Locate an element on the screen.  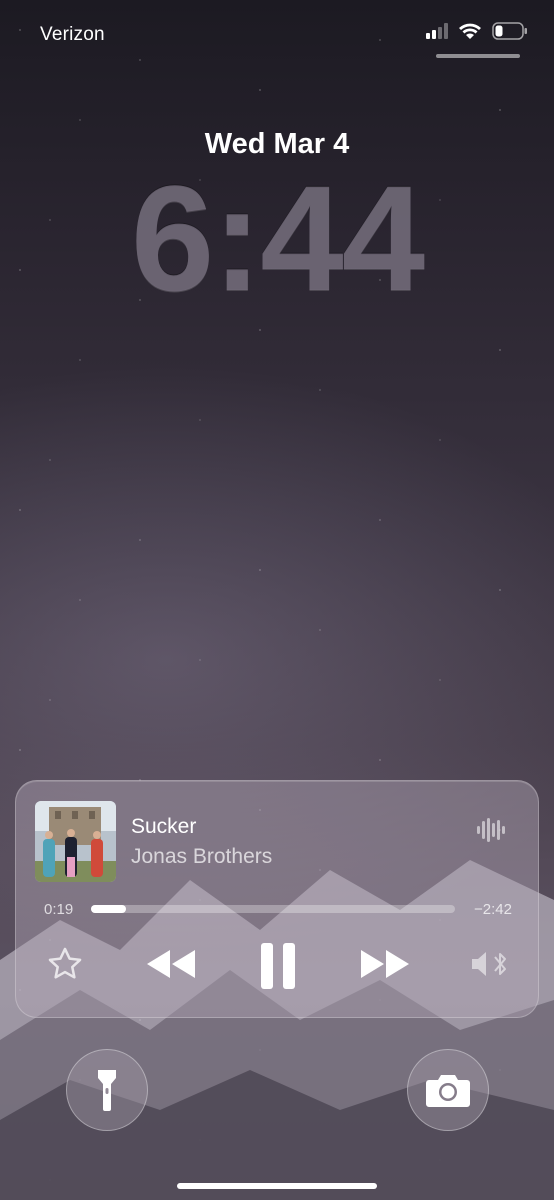
elapsed-time: 0:19 is located at coordinates (59, 909).